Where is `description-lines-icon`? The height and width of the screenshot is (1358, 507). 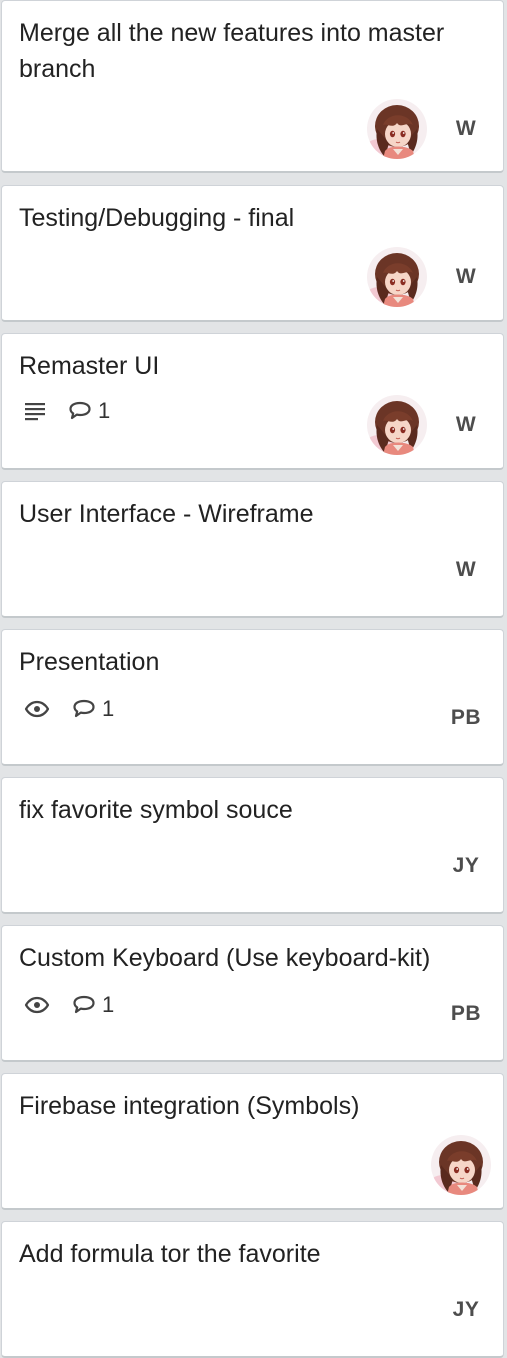 description-lines-icon is located at coordinates (35, 412).